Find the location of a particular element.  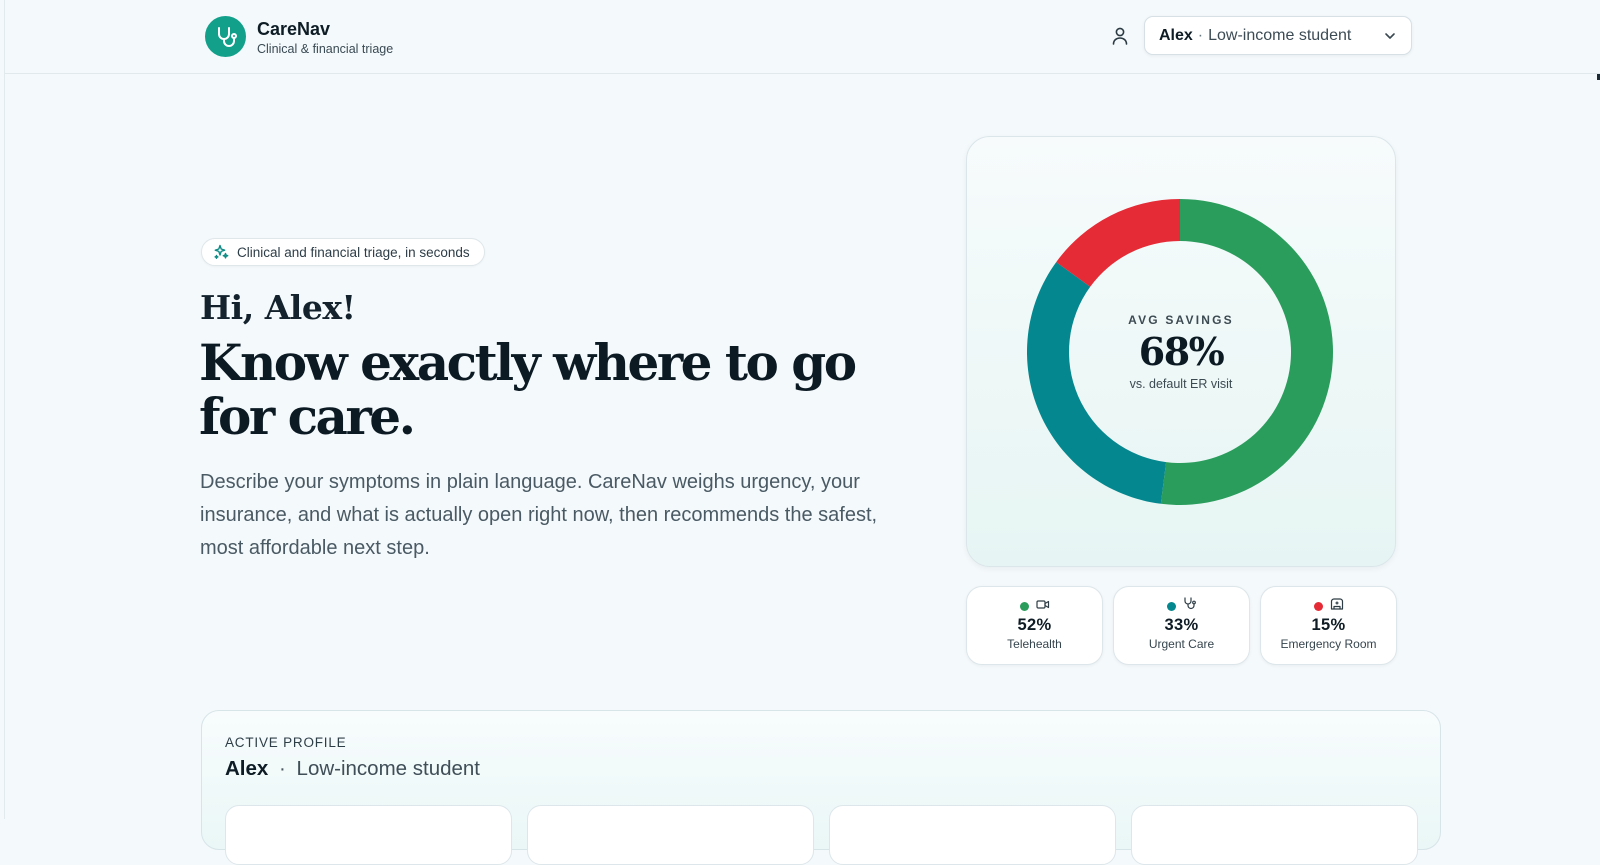

stat-card-emergency-room: 15% Emergency Room is located at coordinates (1328, 625).